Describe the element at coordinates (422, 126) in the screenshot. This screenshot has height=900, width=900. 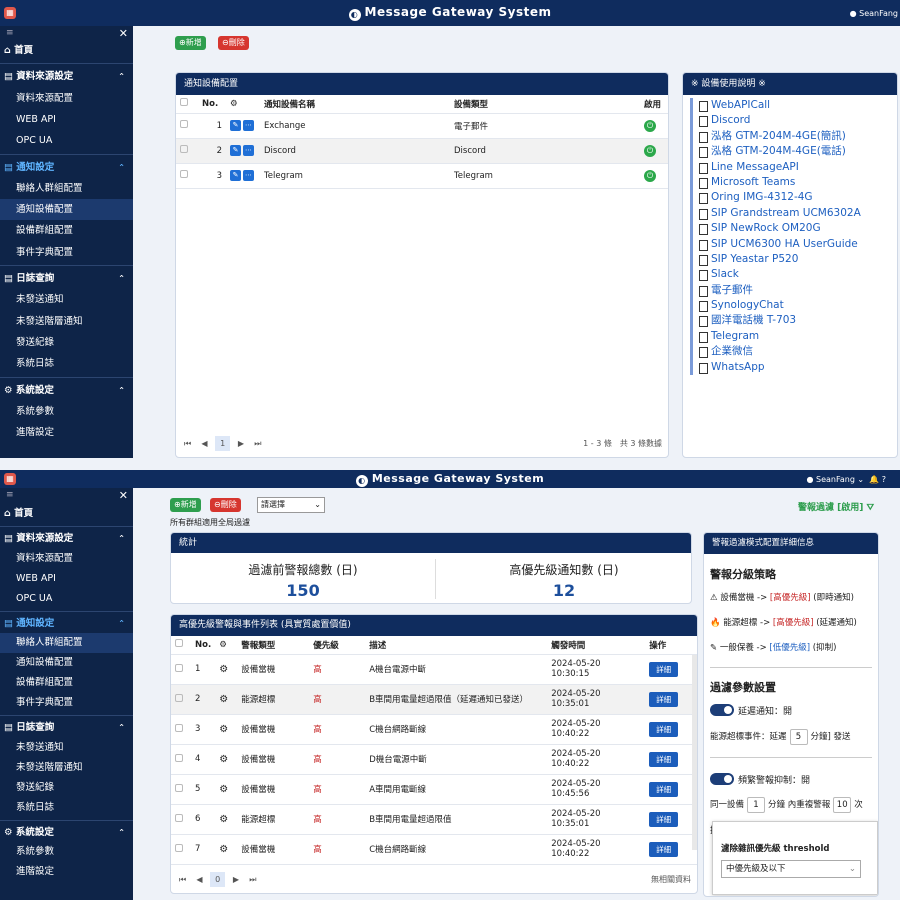
I see `table-row: 1 ✎ ⋯ Exchange 電子郵件 ⏻` at that location.